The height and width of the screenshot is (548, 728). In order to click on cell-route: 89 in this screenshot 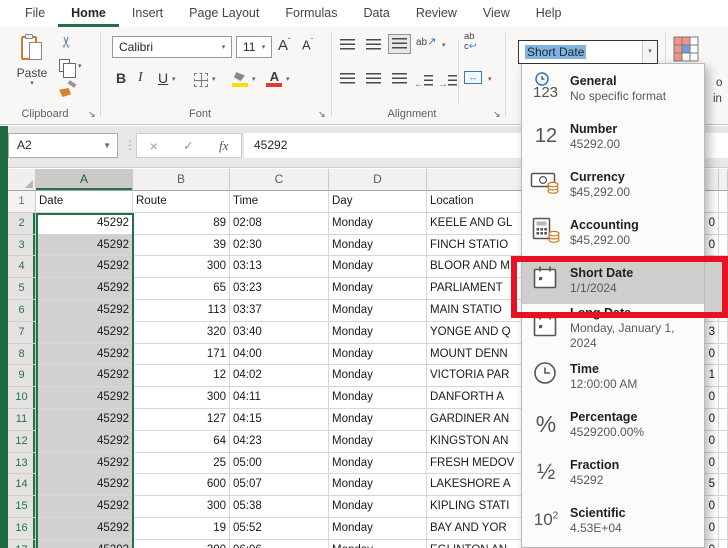, I will do `click(181, 223)`.